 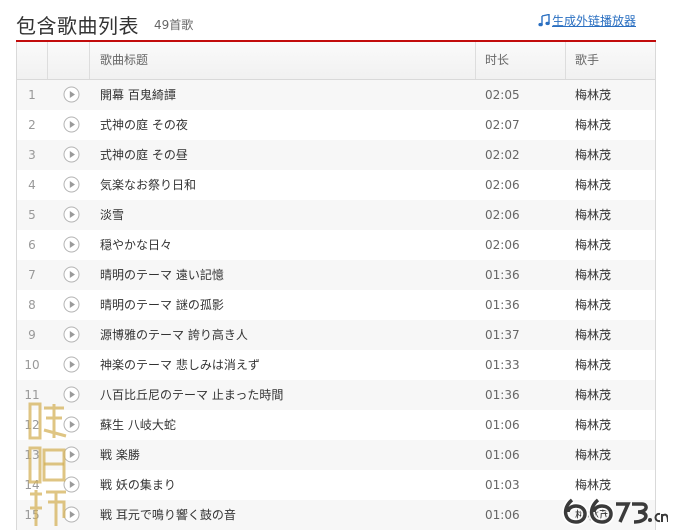 I want to click on generate-player-link: 生成外链播放器, so click(x=587, y=20).